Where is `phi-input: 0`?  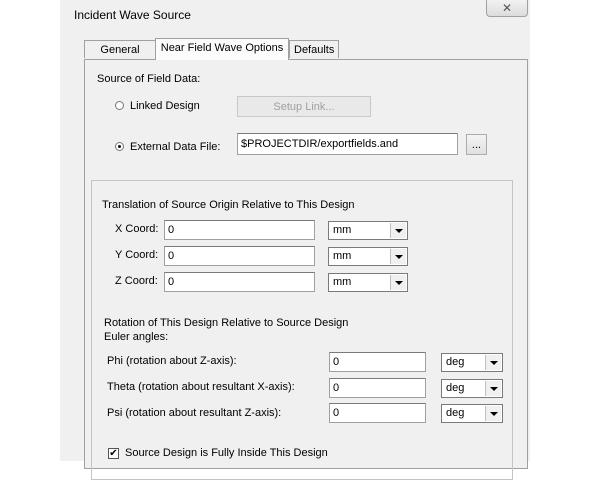
phi-input: 0 is located at coordinates (377, 362).